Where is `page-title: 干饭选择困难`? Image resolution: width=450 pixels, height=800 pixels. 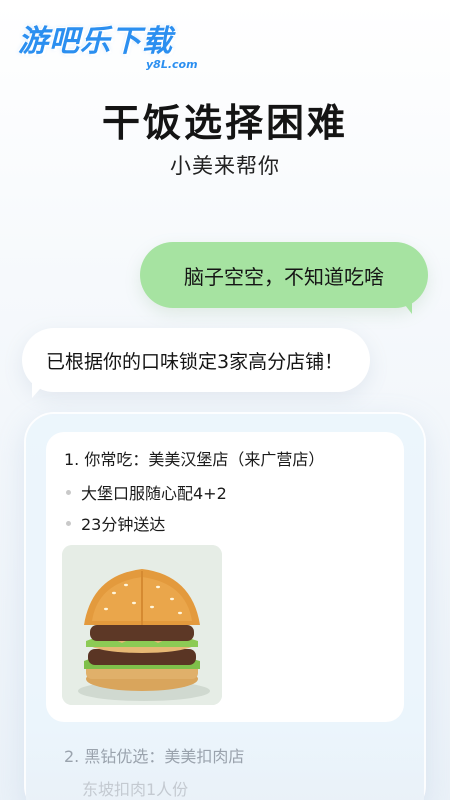
page-title: 干饭选择困难 is located at coordinates (224, 123).